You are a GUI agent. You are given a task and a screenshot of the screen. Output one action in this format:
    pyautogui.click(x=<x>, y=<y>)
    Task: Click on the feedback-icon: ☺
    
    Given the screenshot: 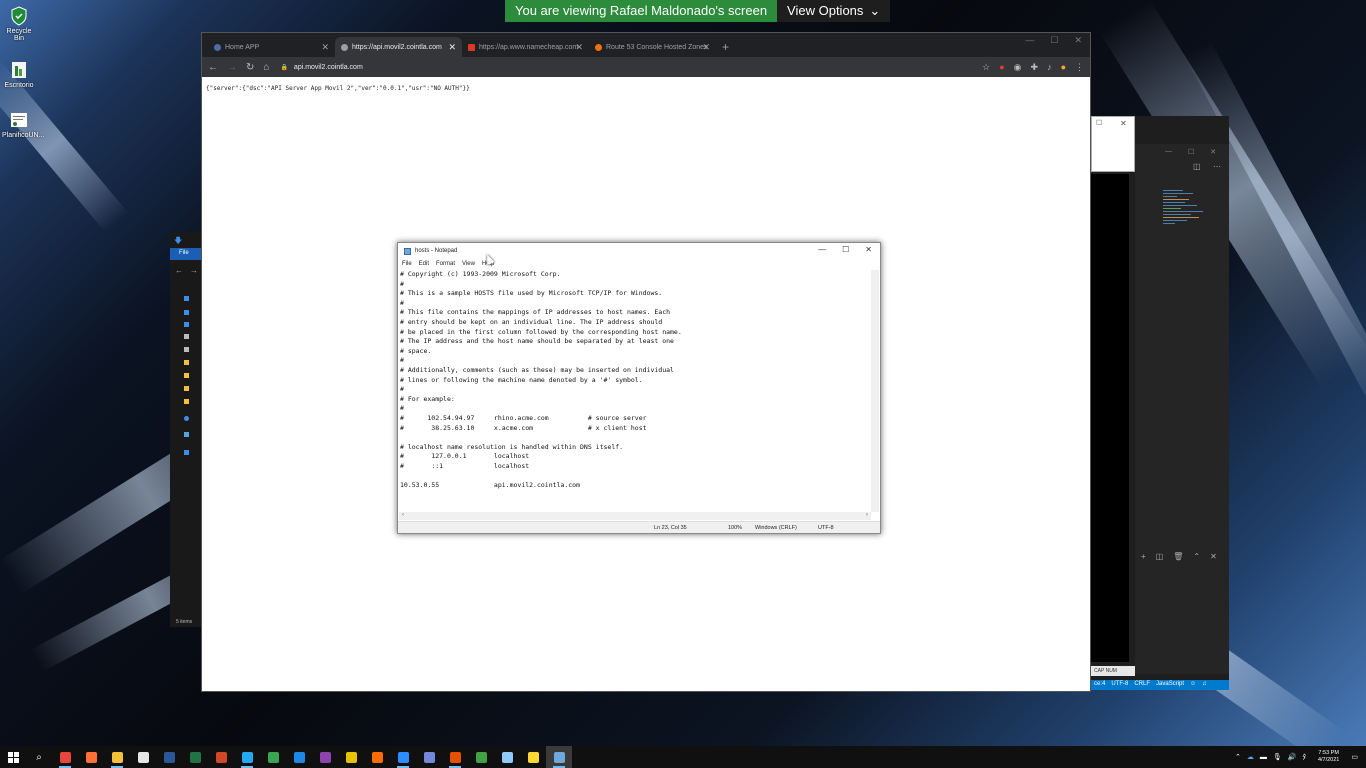 What is the action you would take?
    pyautogui.click(x=1193, y=685)
    